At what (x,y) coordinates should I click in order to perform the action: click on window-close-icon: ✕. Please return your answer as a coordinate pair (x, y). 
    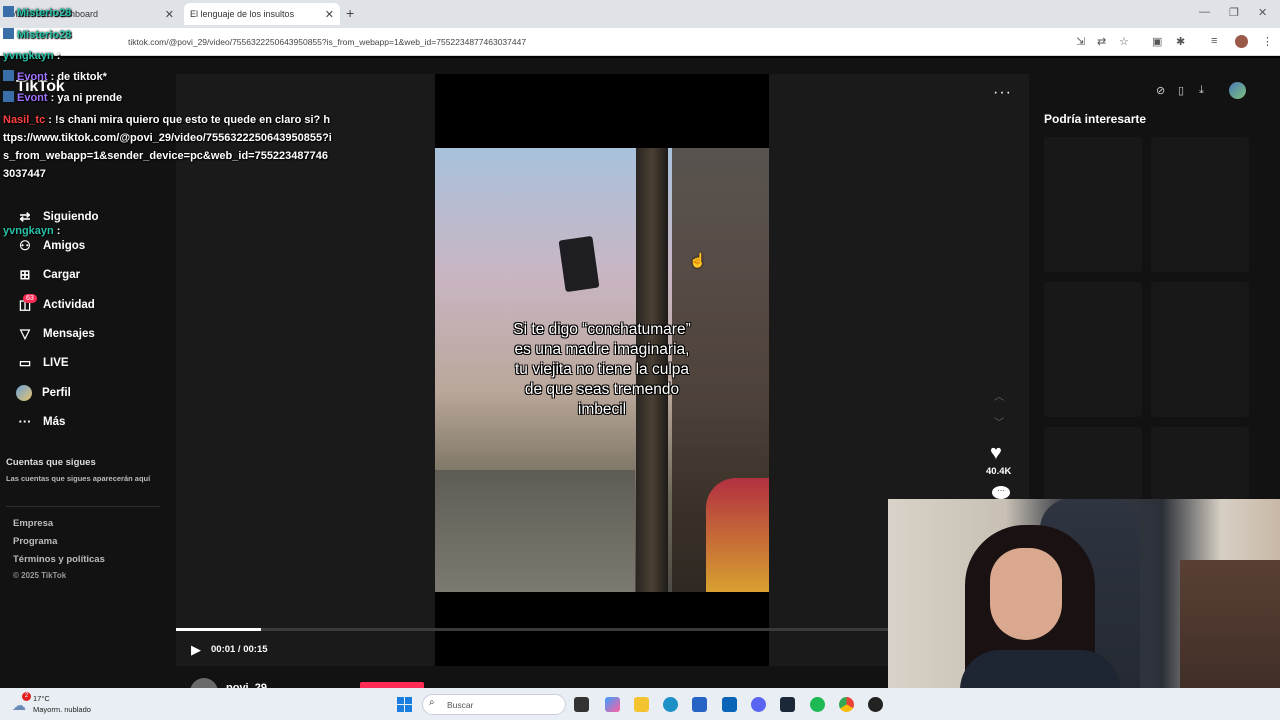
    Looking at the image, I should click on (1262, 12).